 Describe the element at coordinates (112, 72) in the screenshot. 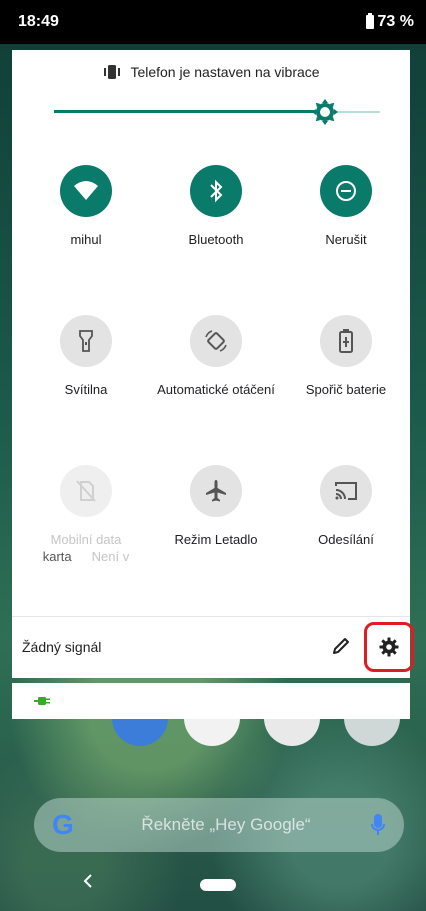

I see `vibrate-icon` at that location.